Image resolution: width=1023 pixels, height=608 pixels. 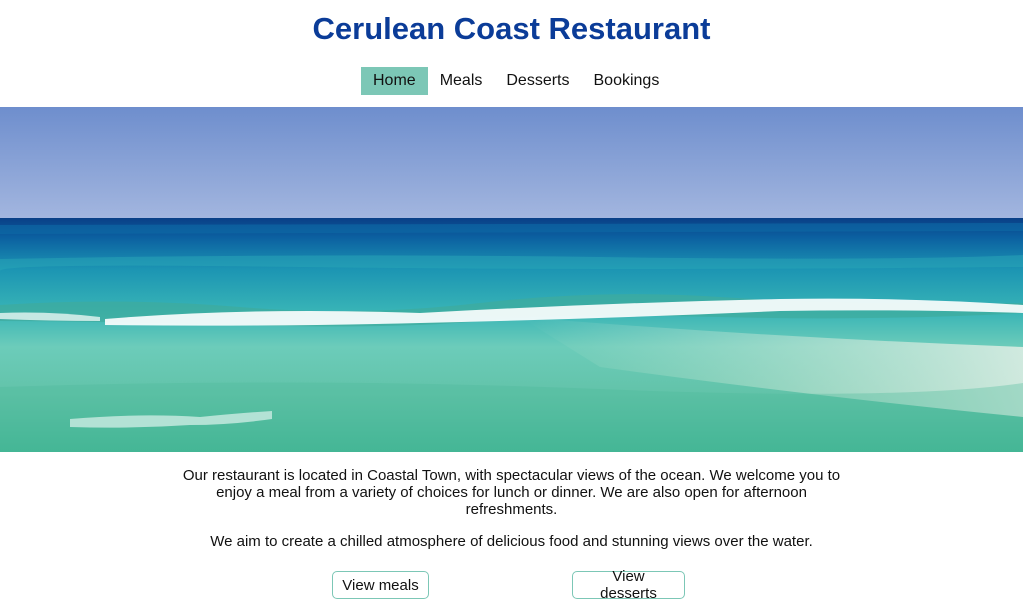 I want to click on nav-item-home: Home, so click(x=394, y=81).